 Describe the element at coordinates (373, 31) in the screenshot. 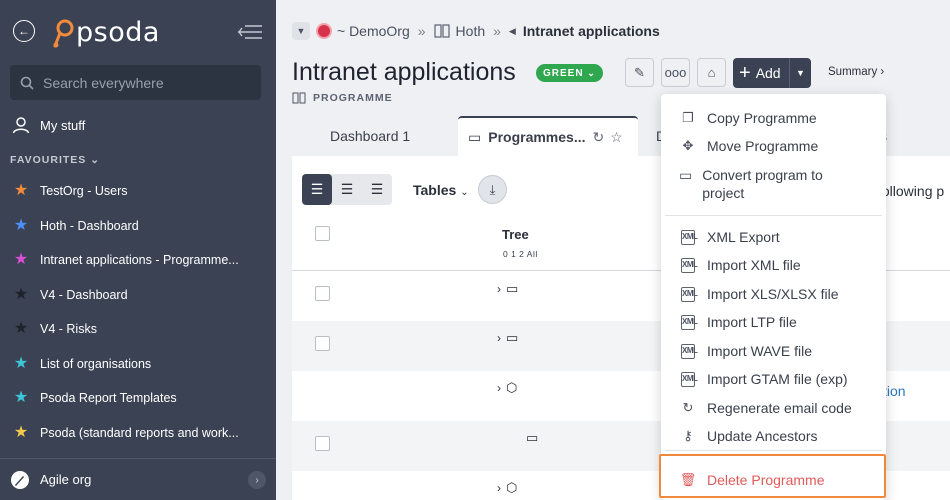

I see `breadcrumb-org: ~ DemoOrg` at that location.